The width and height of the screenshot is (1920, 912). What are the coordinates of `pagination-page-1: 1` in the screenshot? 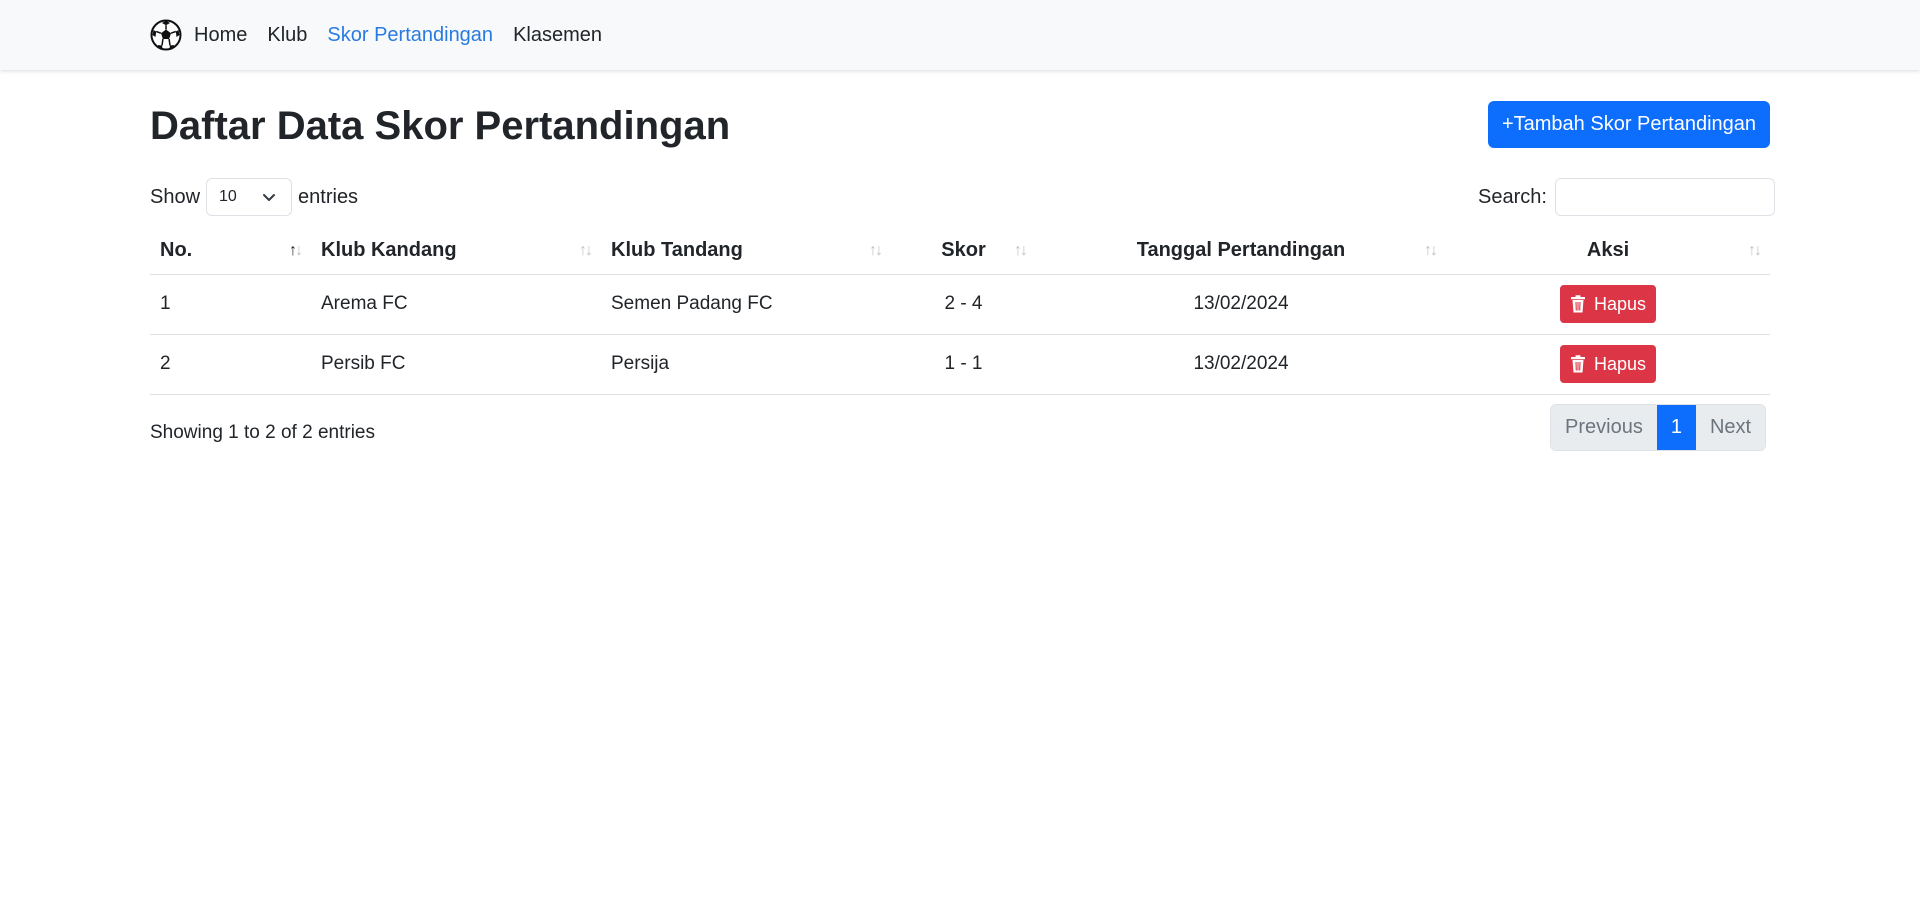 It's located at (1676, 427).